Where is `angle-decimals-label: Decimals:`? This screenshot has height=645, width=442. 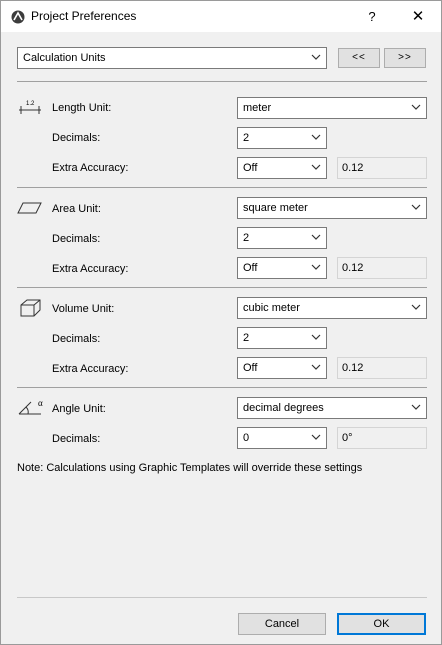
angle-decimals-label: Decimals: is located at coordinates (76, 439).